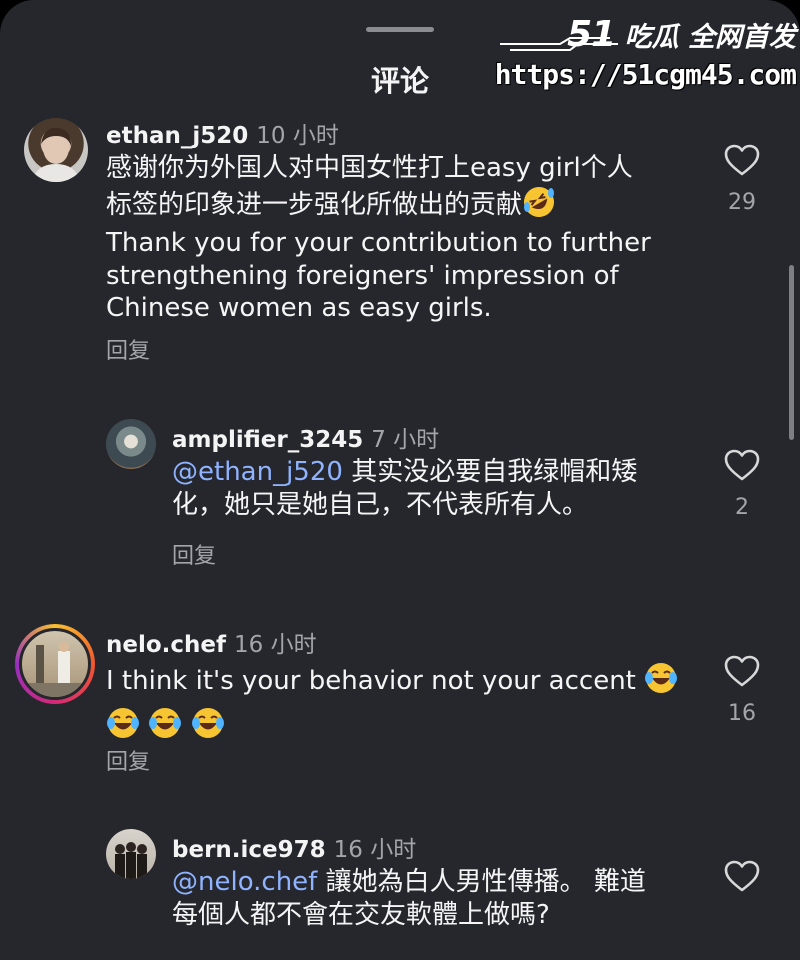 The height and width of the screenshot is (960, 800). What do you see at coordinates (405, 440) in the screenshot?
I see `timestamp: 7 小时` at bounding box center [405, 440].